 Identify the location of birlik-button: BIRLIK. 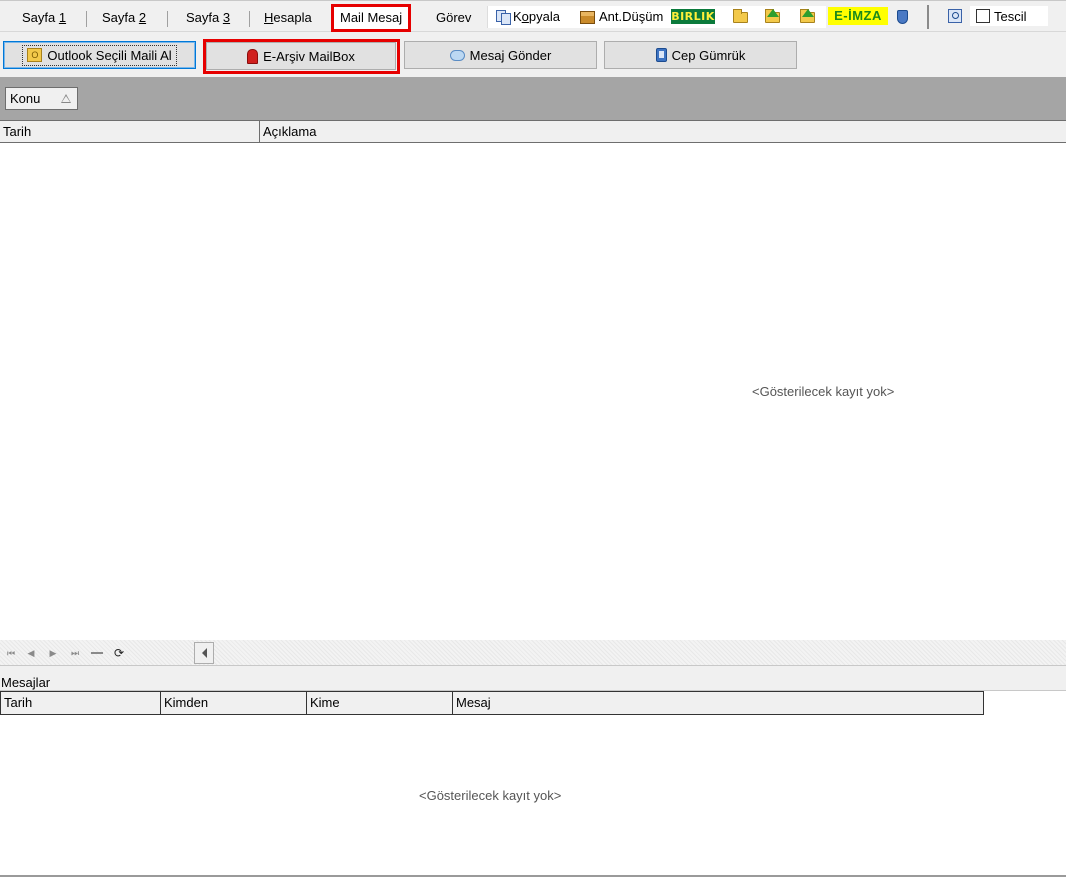
(693, 16).